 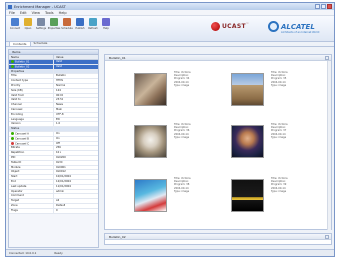 I want to click on thumb-cat-photo, so click(x=150, y=141).